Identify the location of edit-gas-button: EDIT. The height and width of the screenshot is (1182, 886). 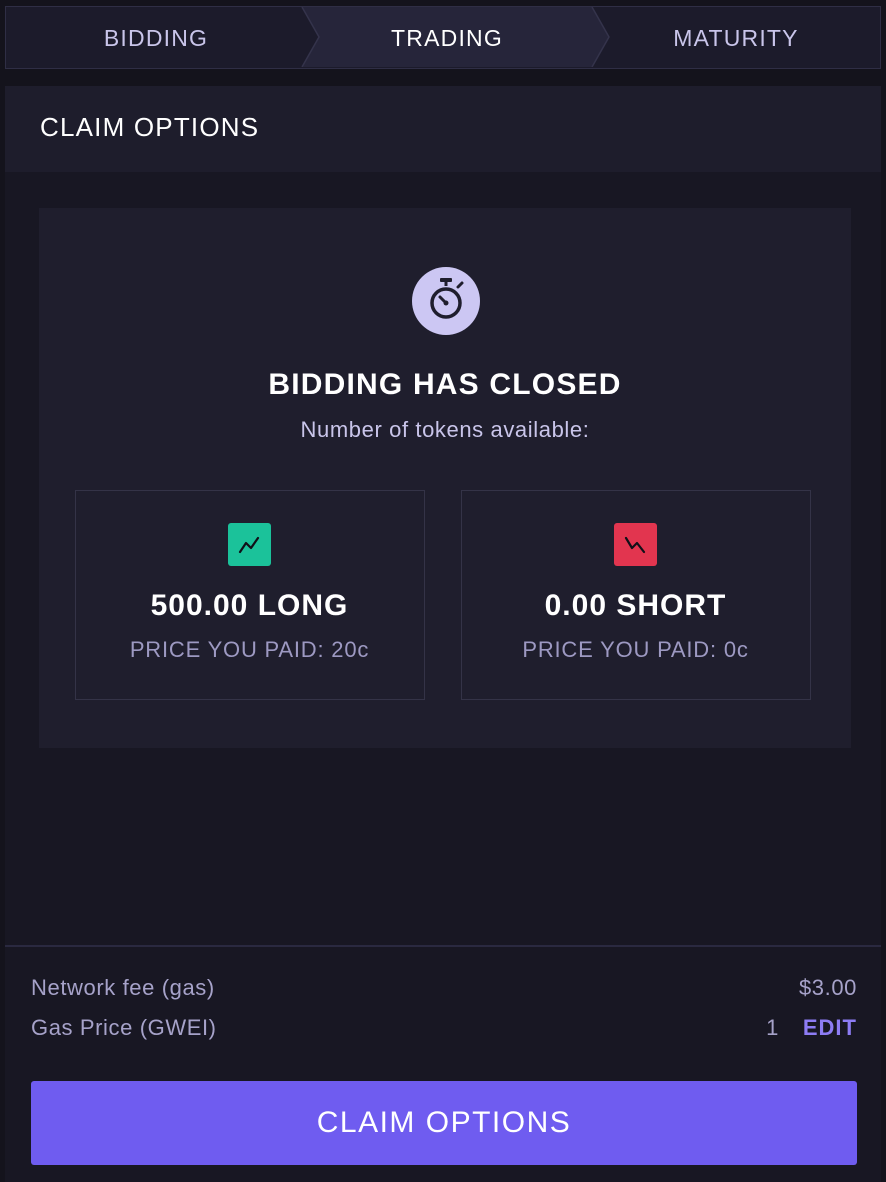
(830, 1028).